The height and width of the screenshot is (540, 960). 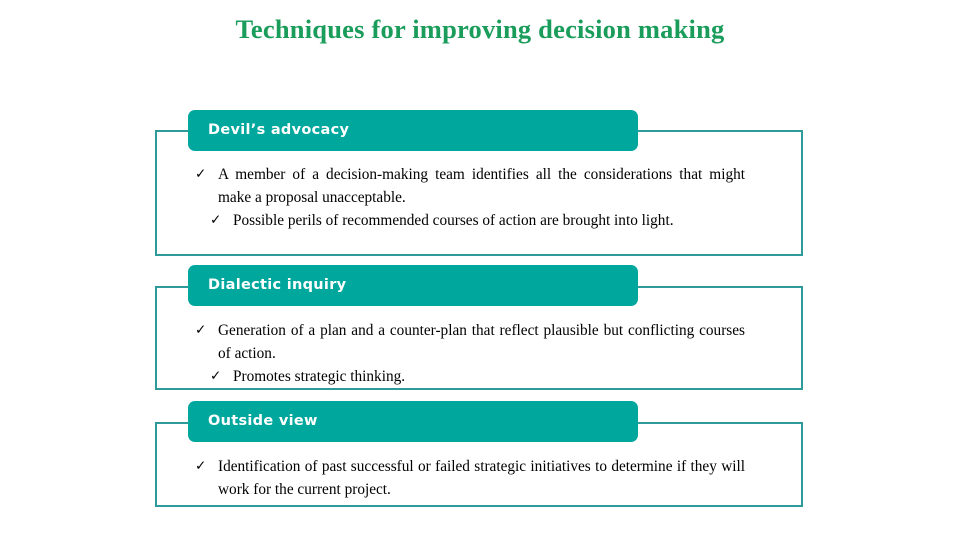 What do you see at coordinates (413, 285) in the screenshot?
I see `section-header-dialectic-inquiry: Dialectic inquiry` at bounding box center [413, 285].